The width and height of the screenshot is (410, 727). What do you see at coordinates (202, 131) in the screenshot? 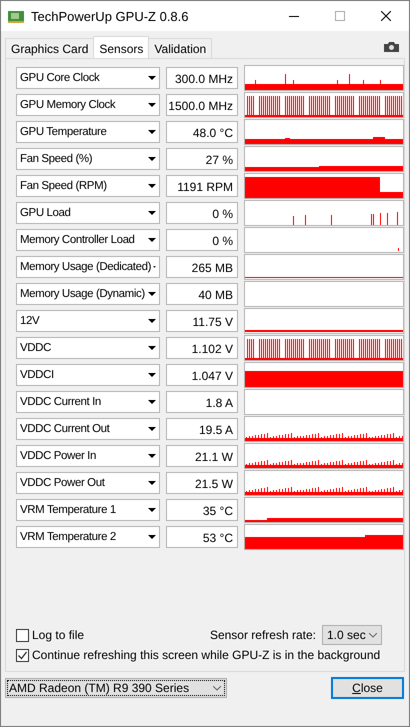
I see `sensor-value: 48.0 °C` at bounding box center [202, 131].